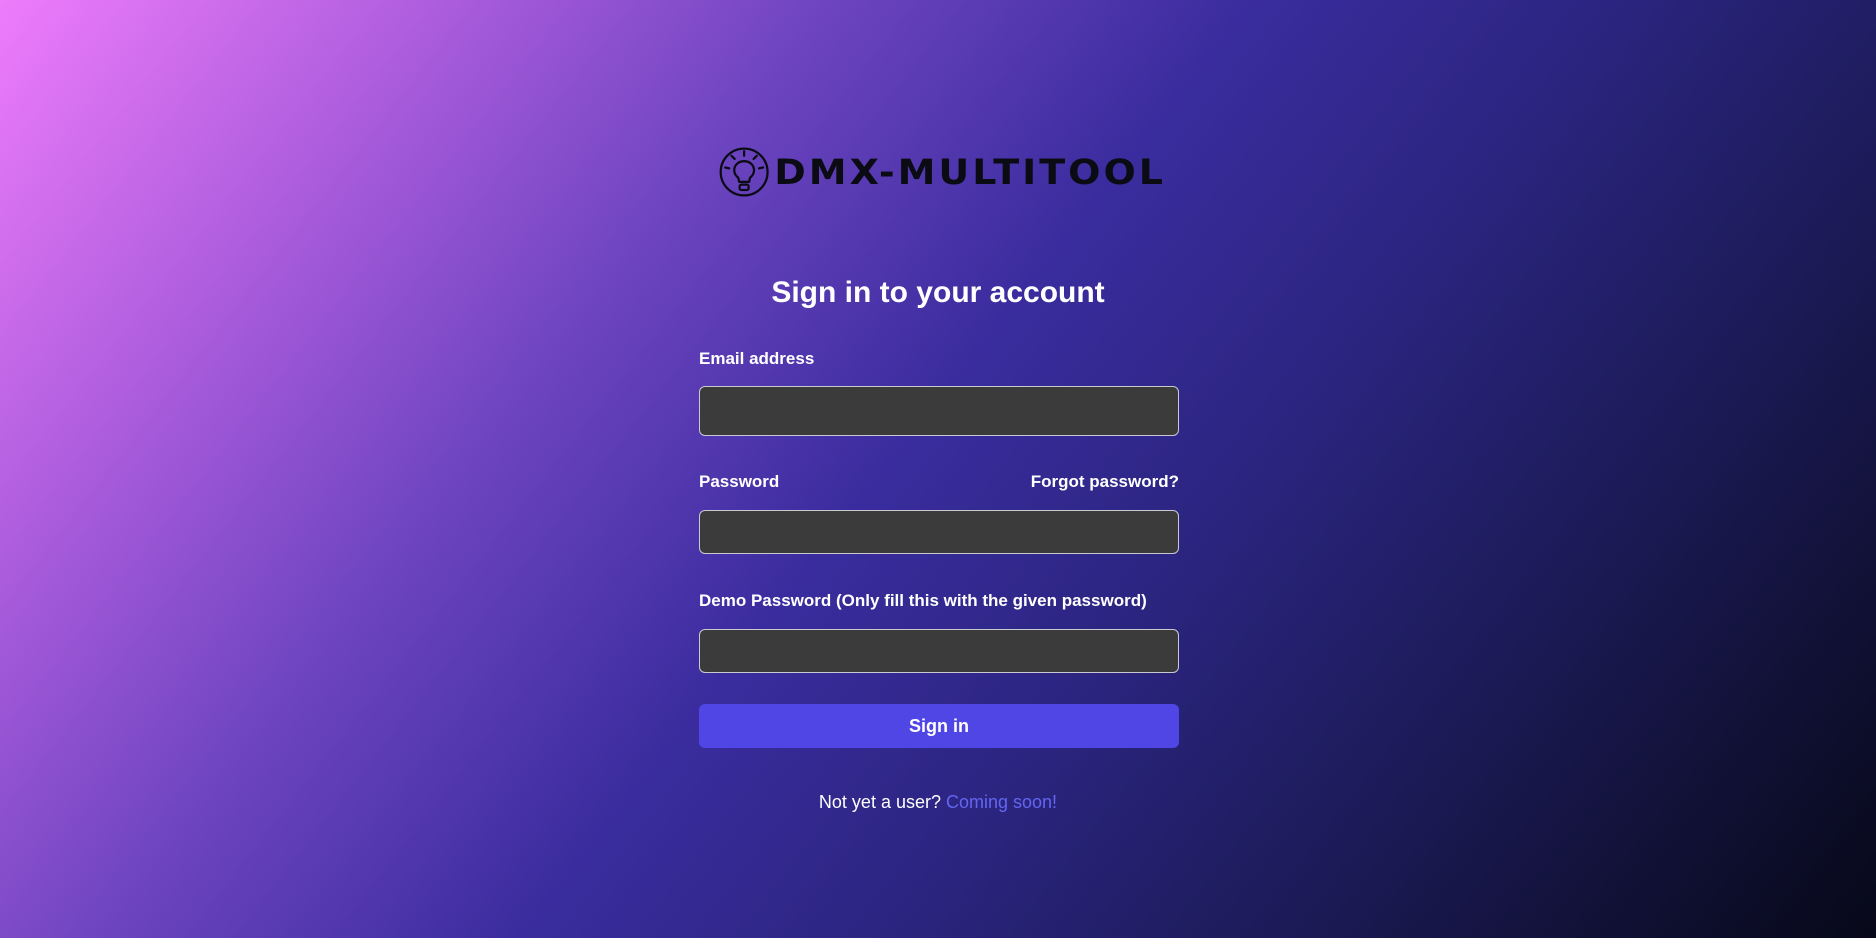 The height and width of the screenshot is (938, 1876). What do you see at coordinates (1001, 802) in the screenshot?
I see `coming-soon-link: Coming soon!` at bounding box center [1001, 802].